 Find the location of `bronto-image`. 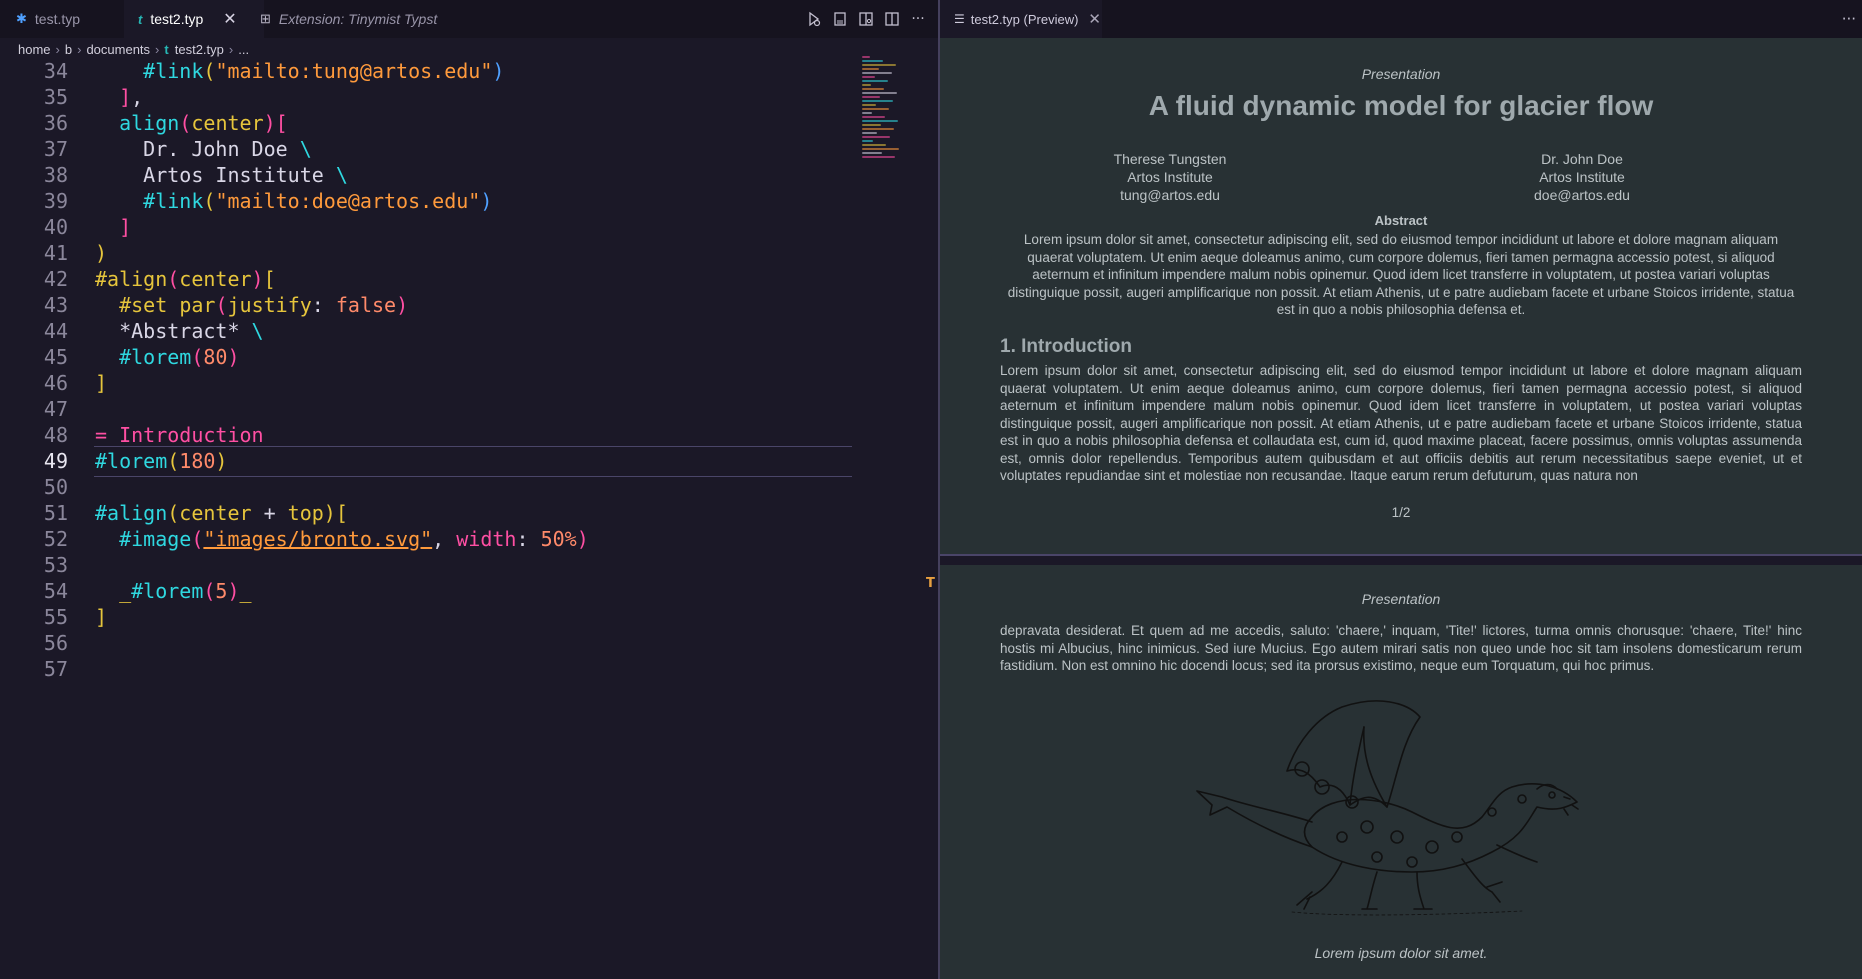

bronto-image is located at coordinates (1387, 808).